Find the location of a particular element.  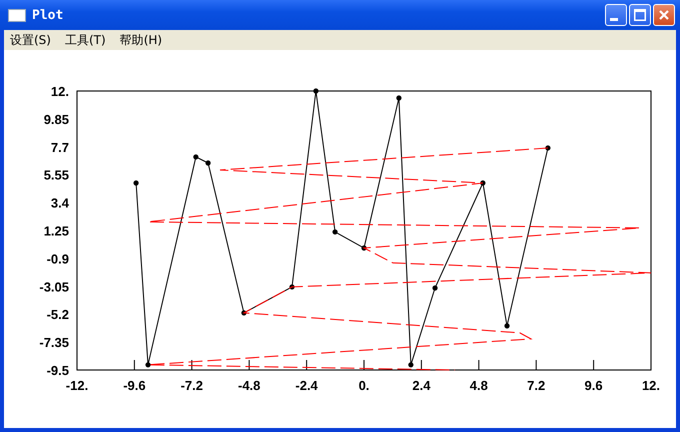

x-tick-label: 2.4 is located at coordinates (421, 385).